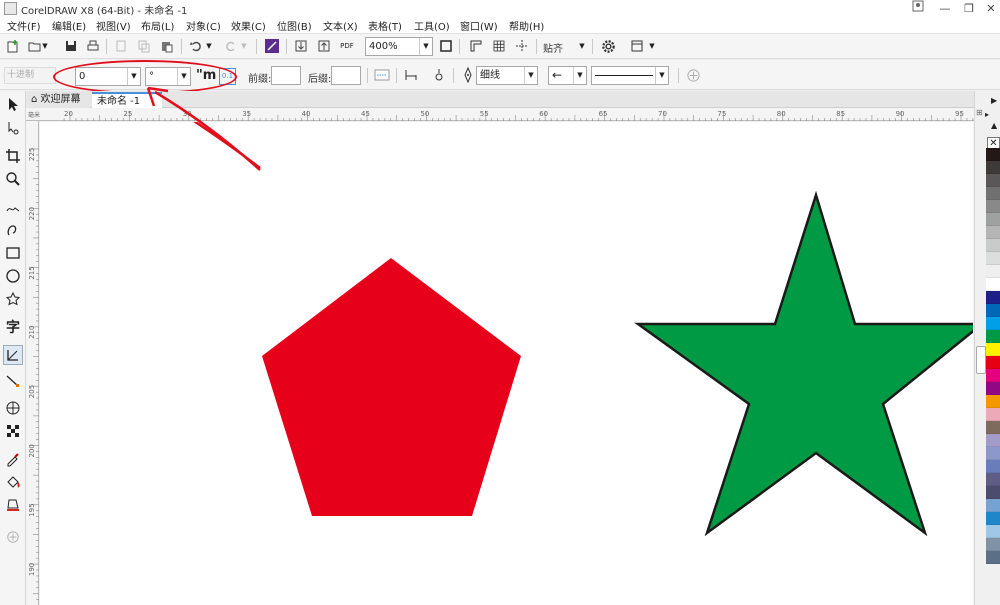 The height and width of the screenshot is (605, 1000). I want to click on launcher-dropdown-icon: ▼, so click(652, 46).